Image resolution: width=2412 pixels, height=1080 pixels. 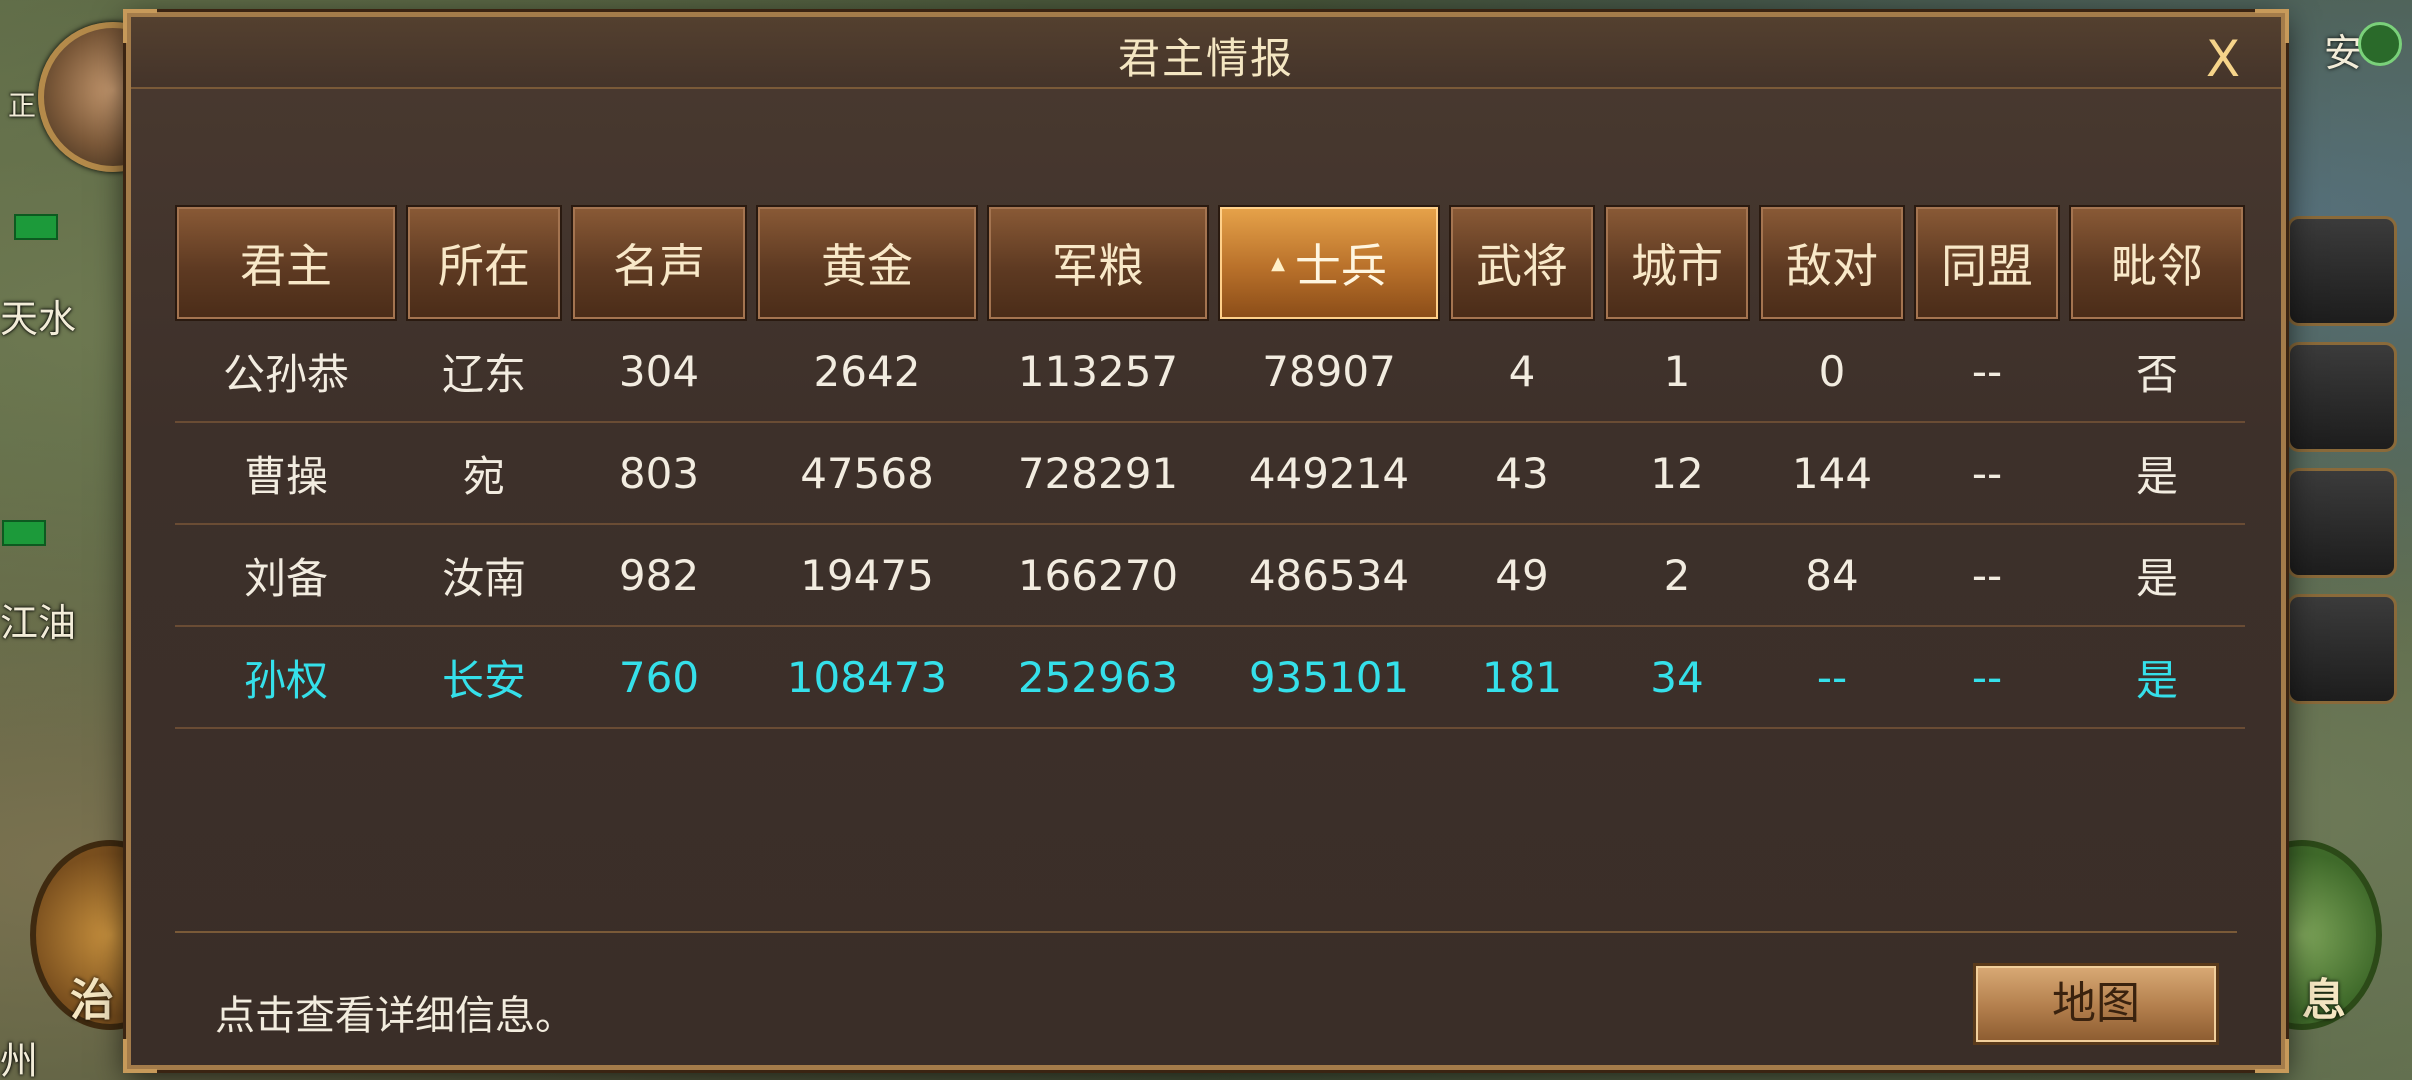 What do you see at coordinates (1832, 371) in the screenshot?
I see `cell-hostile: 0` at bounding box center [1832, 371].